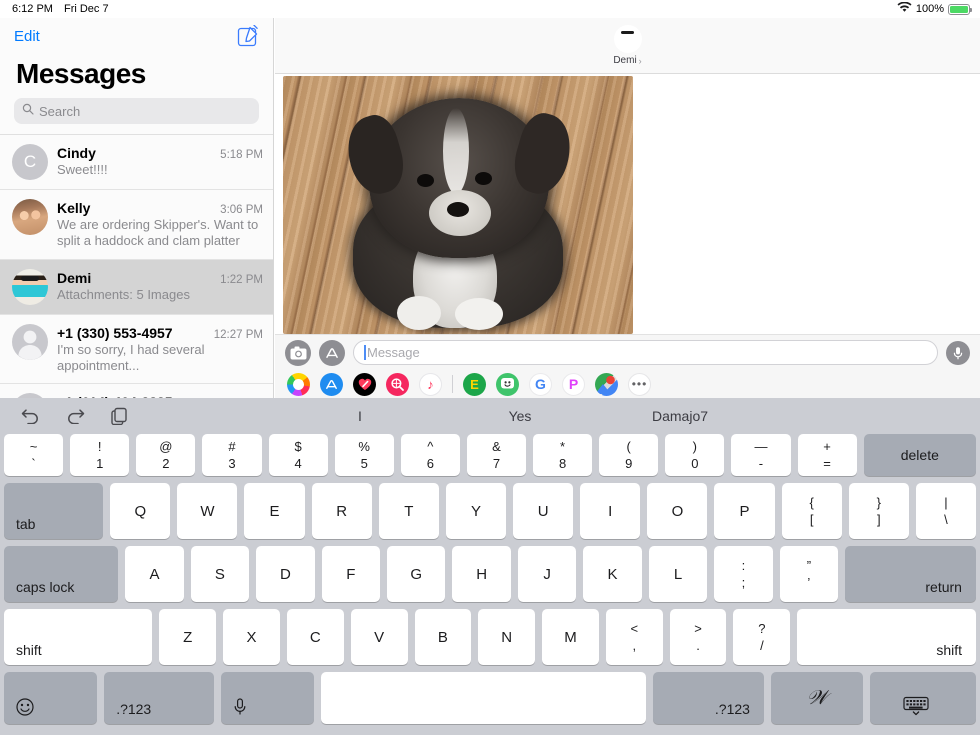  I want to click on dictation-microphone-icon, so click(267, 698).